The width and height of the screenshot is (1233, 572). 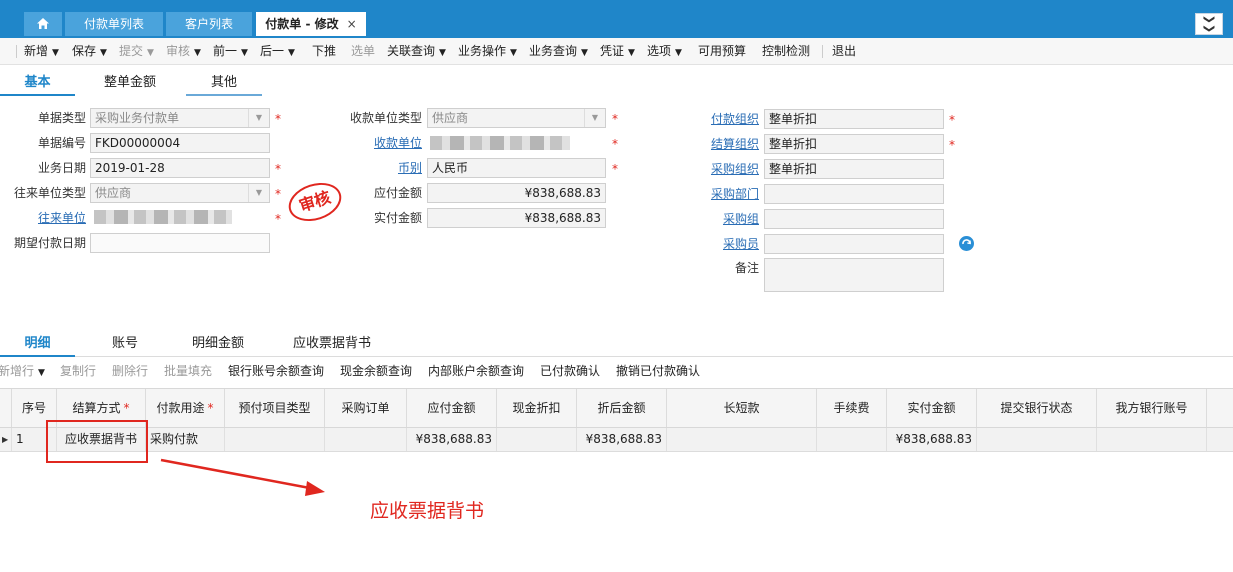 I want to click on payable-field: ¥838,688.83, so click(x=516, y=193).